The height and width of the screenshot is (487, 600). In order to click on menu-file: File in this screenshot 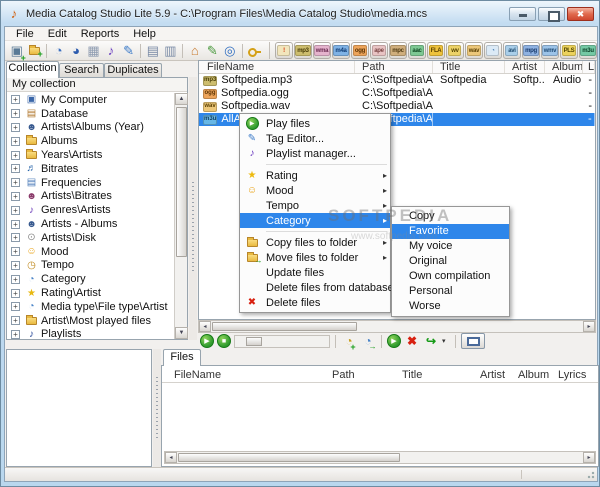, I will do `click(25, 34)`.